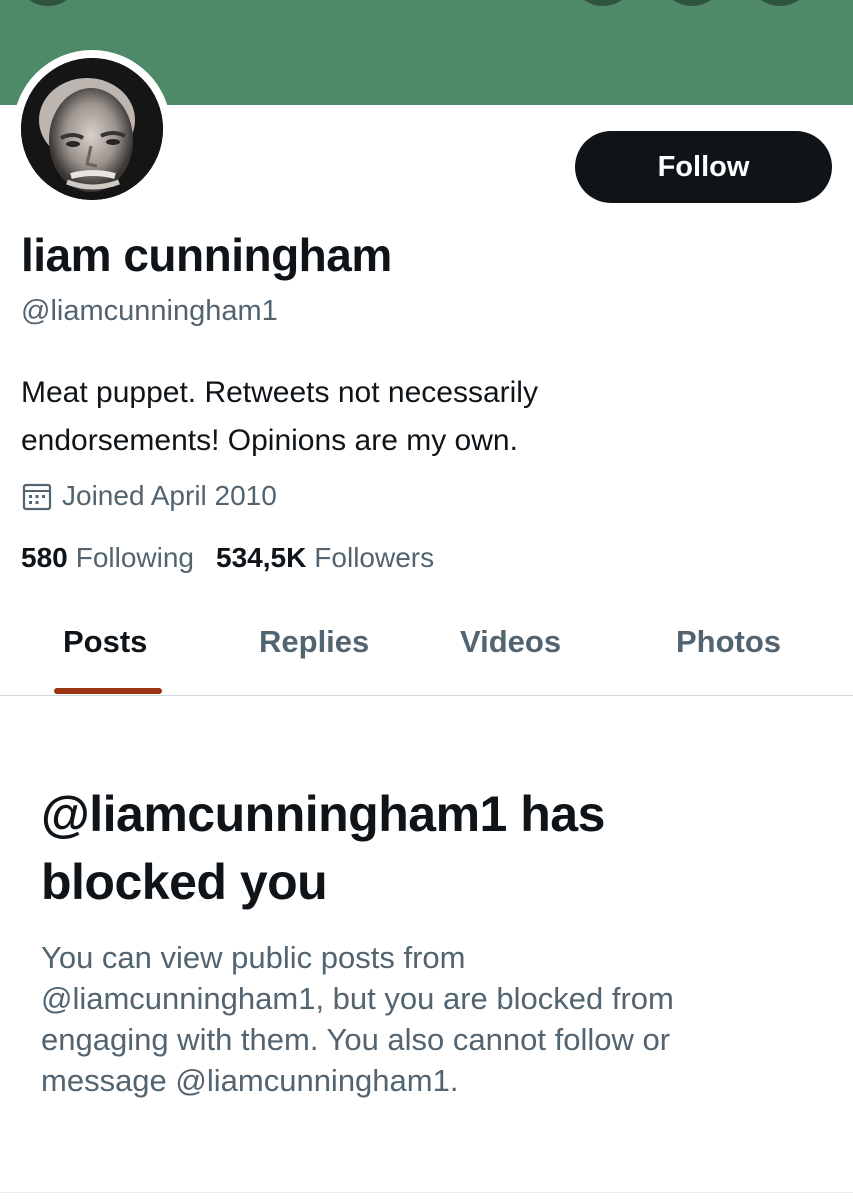 This screenshot has width=853, height=1200. Describe the element at coordinates (44, 557) in the screenshot. I see `following-count: 580` at that location.